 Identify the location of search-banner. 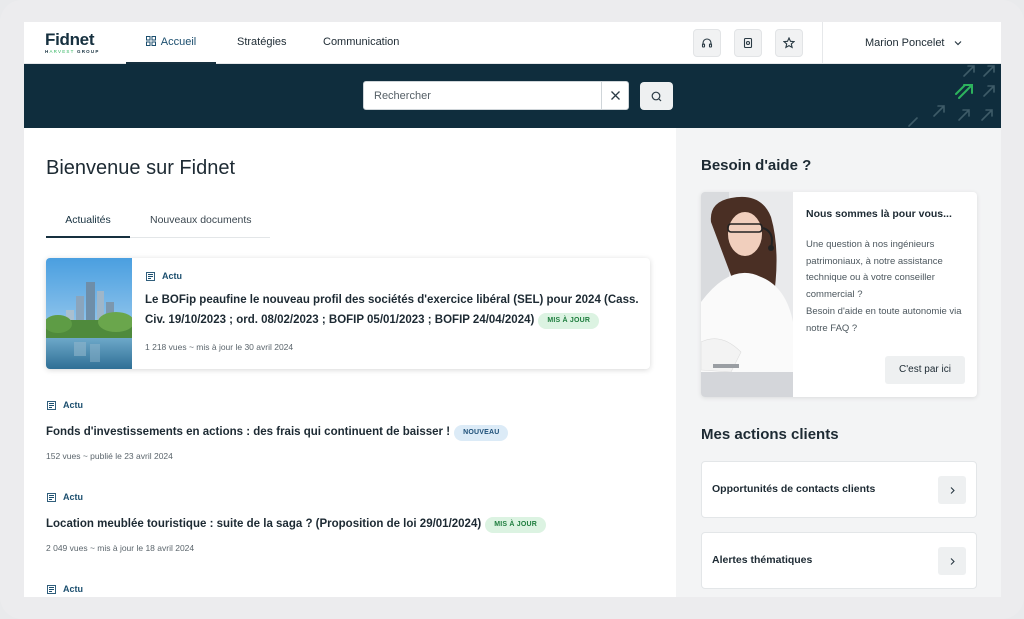
(512, 96).